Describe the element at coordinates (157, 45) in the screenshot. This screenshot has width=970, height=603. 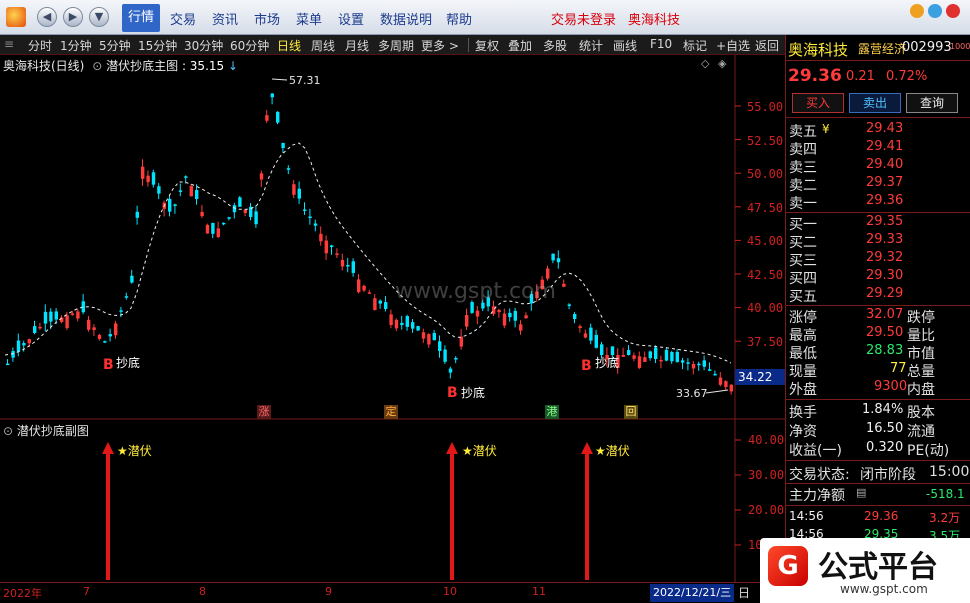
I see `period-15min: 15分钟` at that location.